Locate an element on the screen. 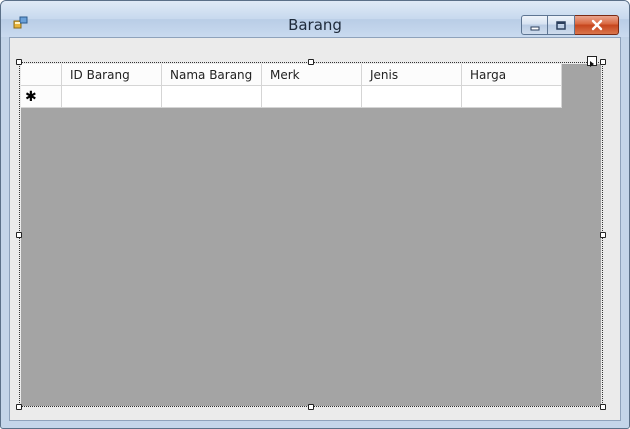 The image size is (630, 429). close-icon is located at coordinates (597, 25).